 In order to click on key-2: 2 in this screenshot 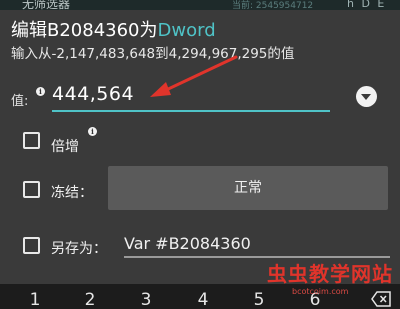, I will do `click(90, 299)`.